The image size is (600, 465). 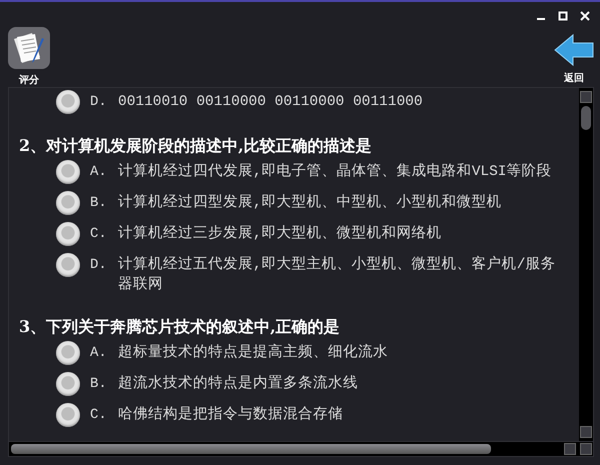 What do you see at coordinates (585, 16) in the screenshot?
I see `close-icon` at bounding box center [585, 16].